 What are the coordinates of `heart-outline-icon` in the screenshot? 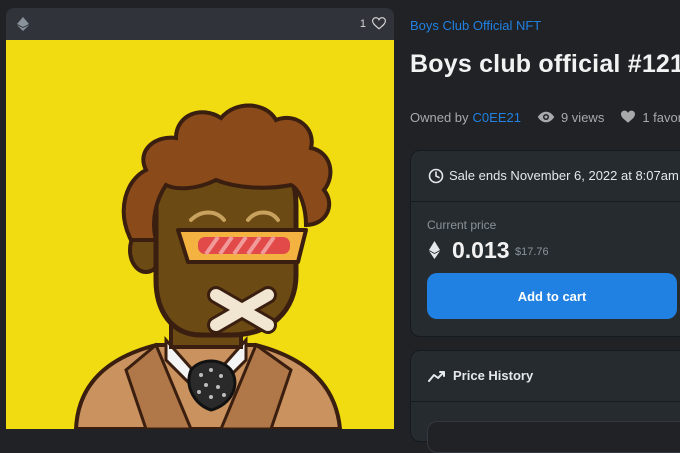 It's located at (379, 23).